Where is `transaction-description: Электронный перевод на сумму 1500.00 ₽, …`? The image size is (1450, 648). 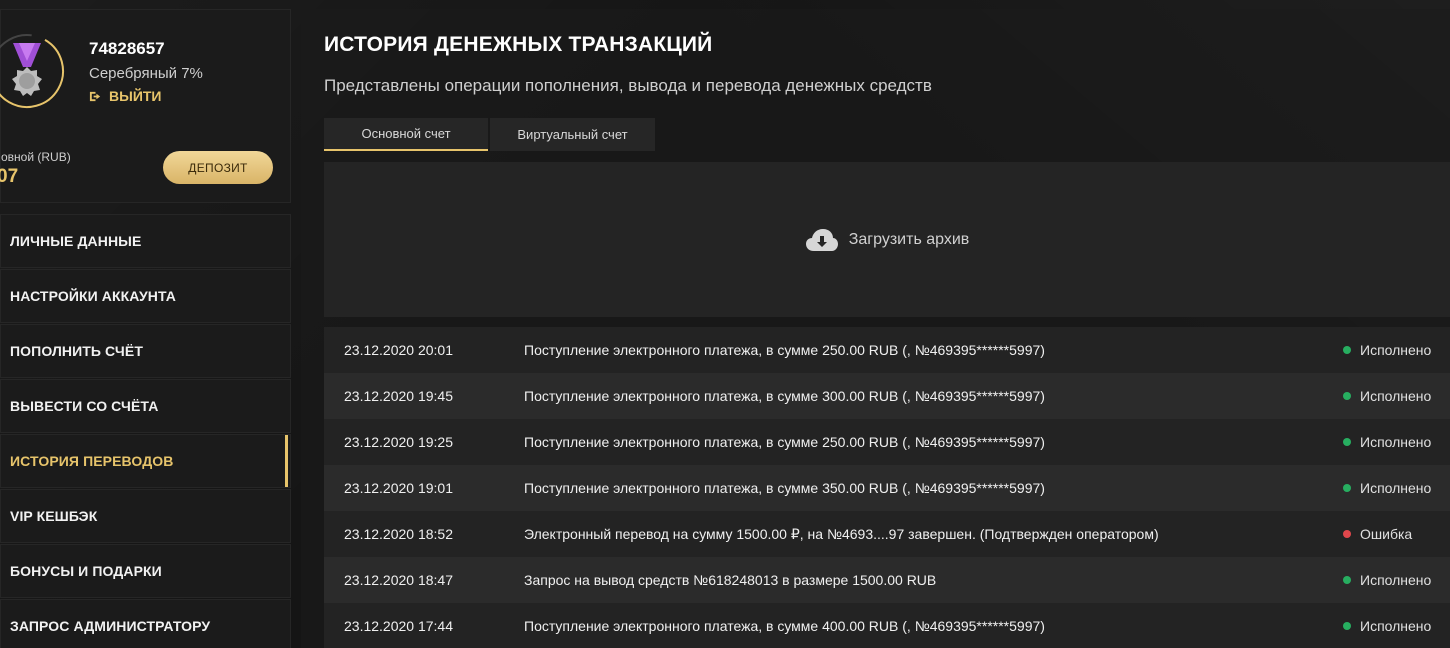
transaction-description: Электронный перевод на сумму 1500.00 ₽, … is located at coordinates (841, 533).